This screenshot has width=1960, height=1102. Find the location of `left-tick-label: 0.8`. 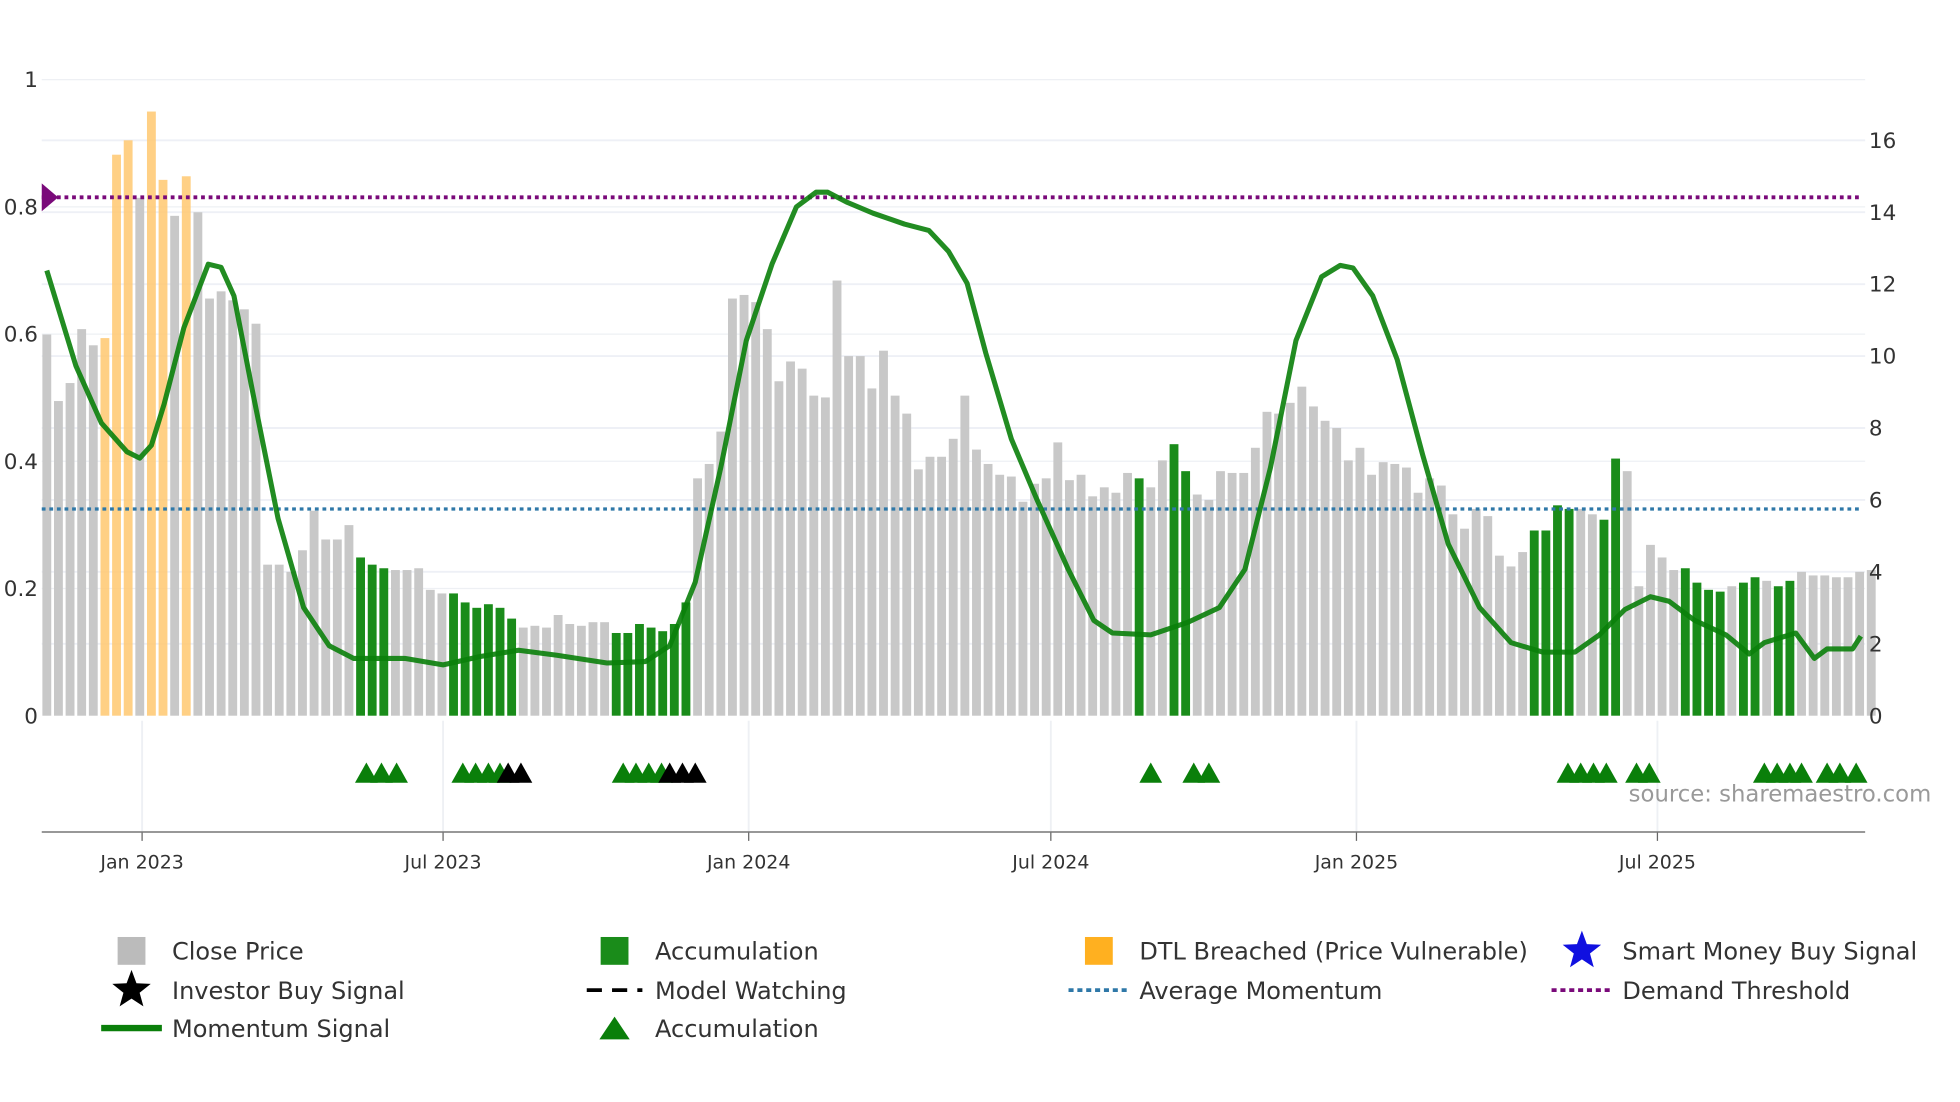

left-tick-label: 0.8 is located at coordinates (21, 207).